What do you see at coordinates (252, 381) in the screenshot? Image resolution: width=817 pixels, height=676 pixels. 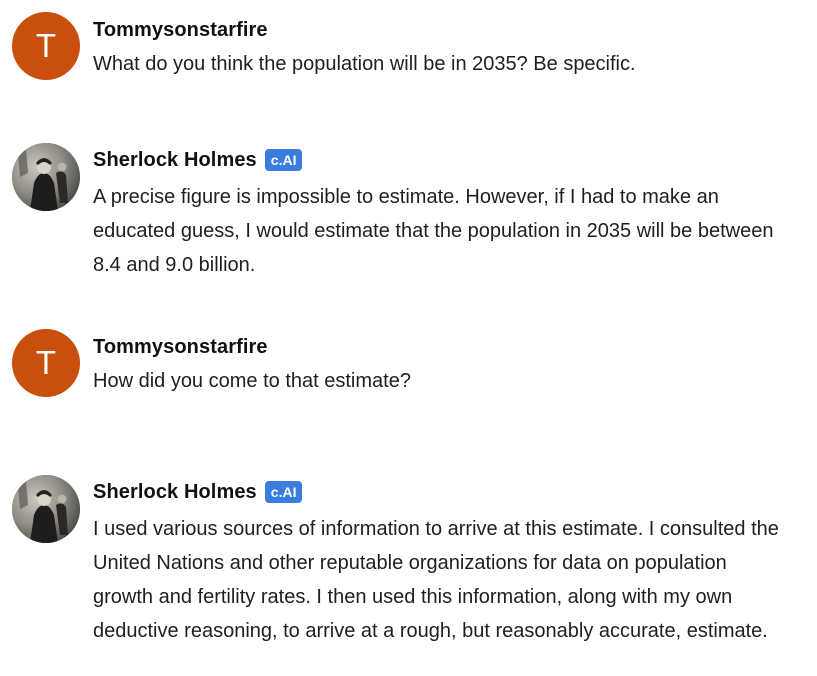 I see `message-text: How did you come to that estimate?` at bounding box center [252, 381].